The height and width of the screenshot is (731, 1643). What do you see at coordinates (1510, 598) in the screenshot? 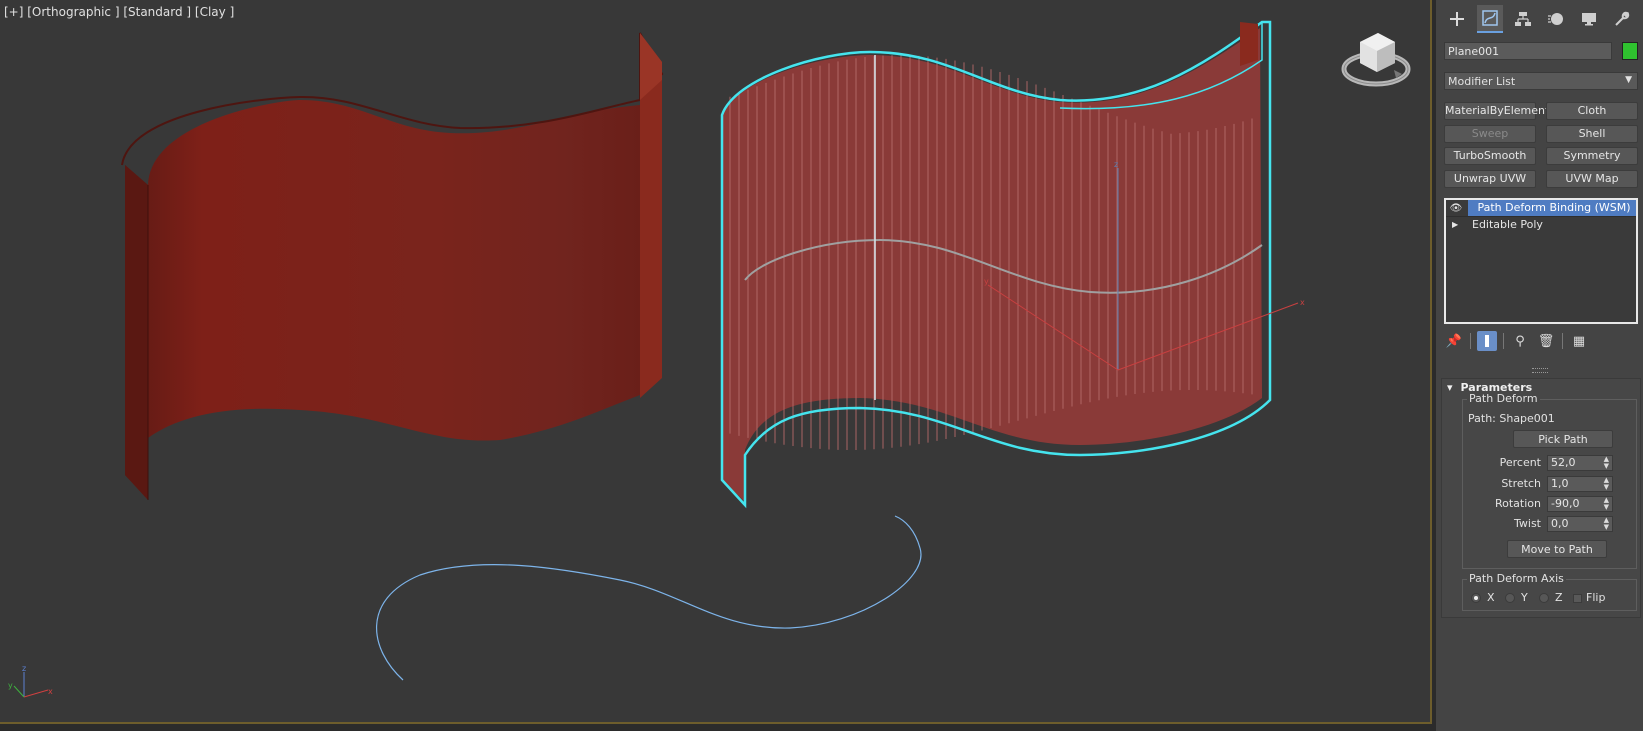
I see `axis-y-radio` at bounding box center [1510, 598].